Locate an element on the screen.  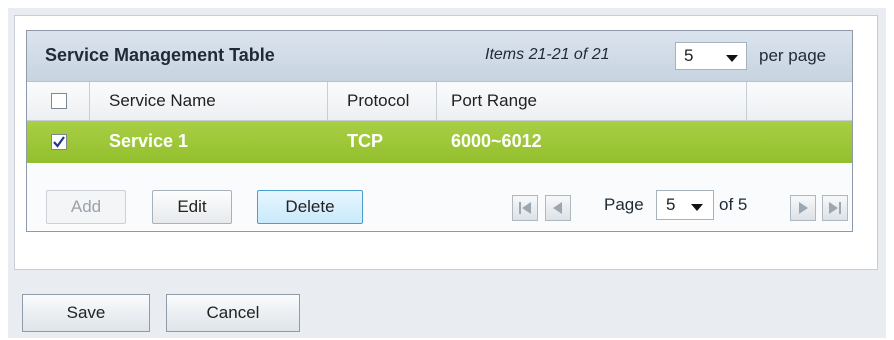
items-count-text: Items 21-21 of 21 is located at coordinates (547, 54).